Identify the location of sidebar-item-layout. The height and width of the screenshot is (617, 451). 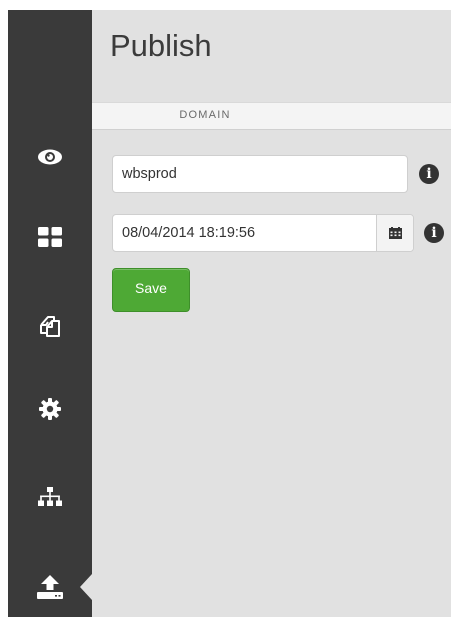
(50, 237).